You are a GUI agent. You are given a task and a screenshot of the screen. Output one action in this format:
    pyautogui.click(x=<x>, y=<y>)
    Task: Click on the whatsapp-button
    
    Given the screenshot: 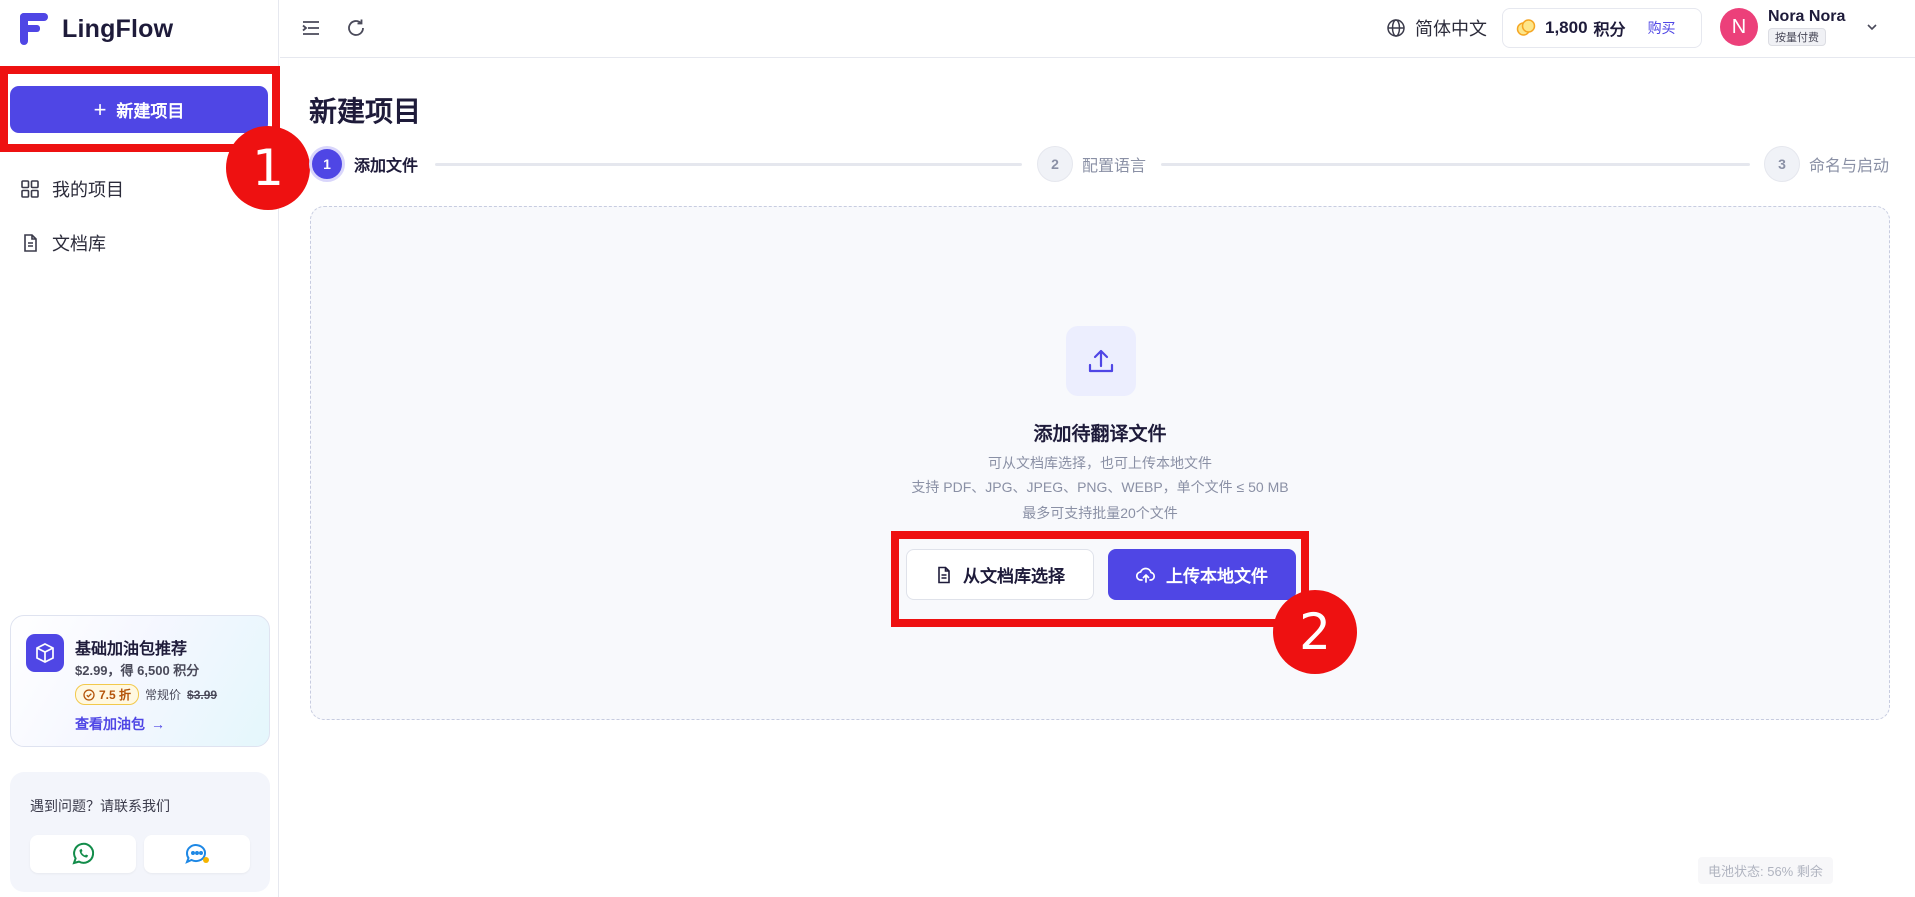 What is the action you would take?
    pyautogui.click(x=83, y=854)
    